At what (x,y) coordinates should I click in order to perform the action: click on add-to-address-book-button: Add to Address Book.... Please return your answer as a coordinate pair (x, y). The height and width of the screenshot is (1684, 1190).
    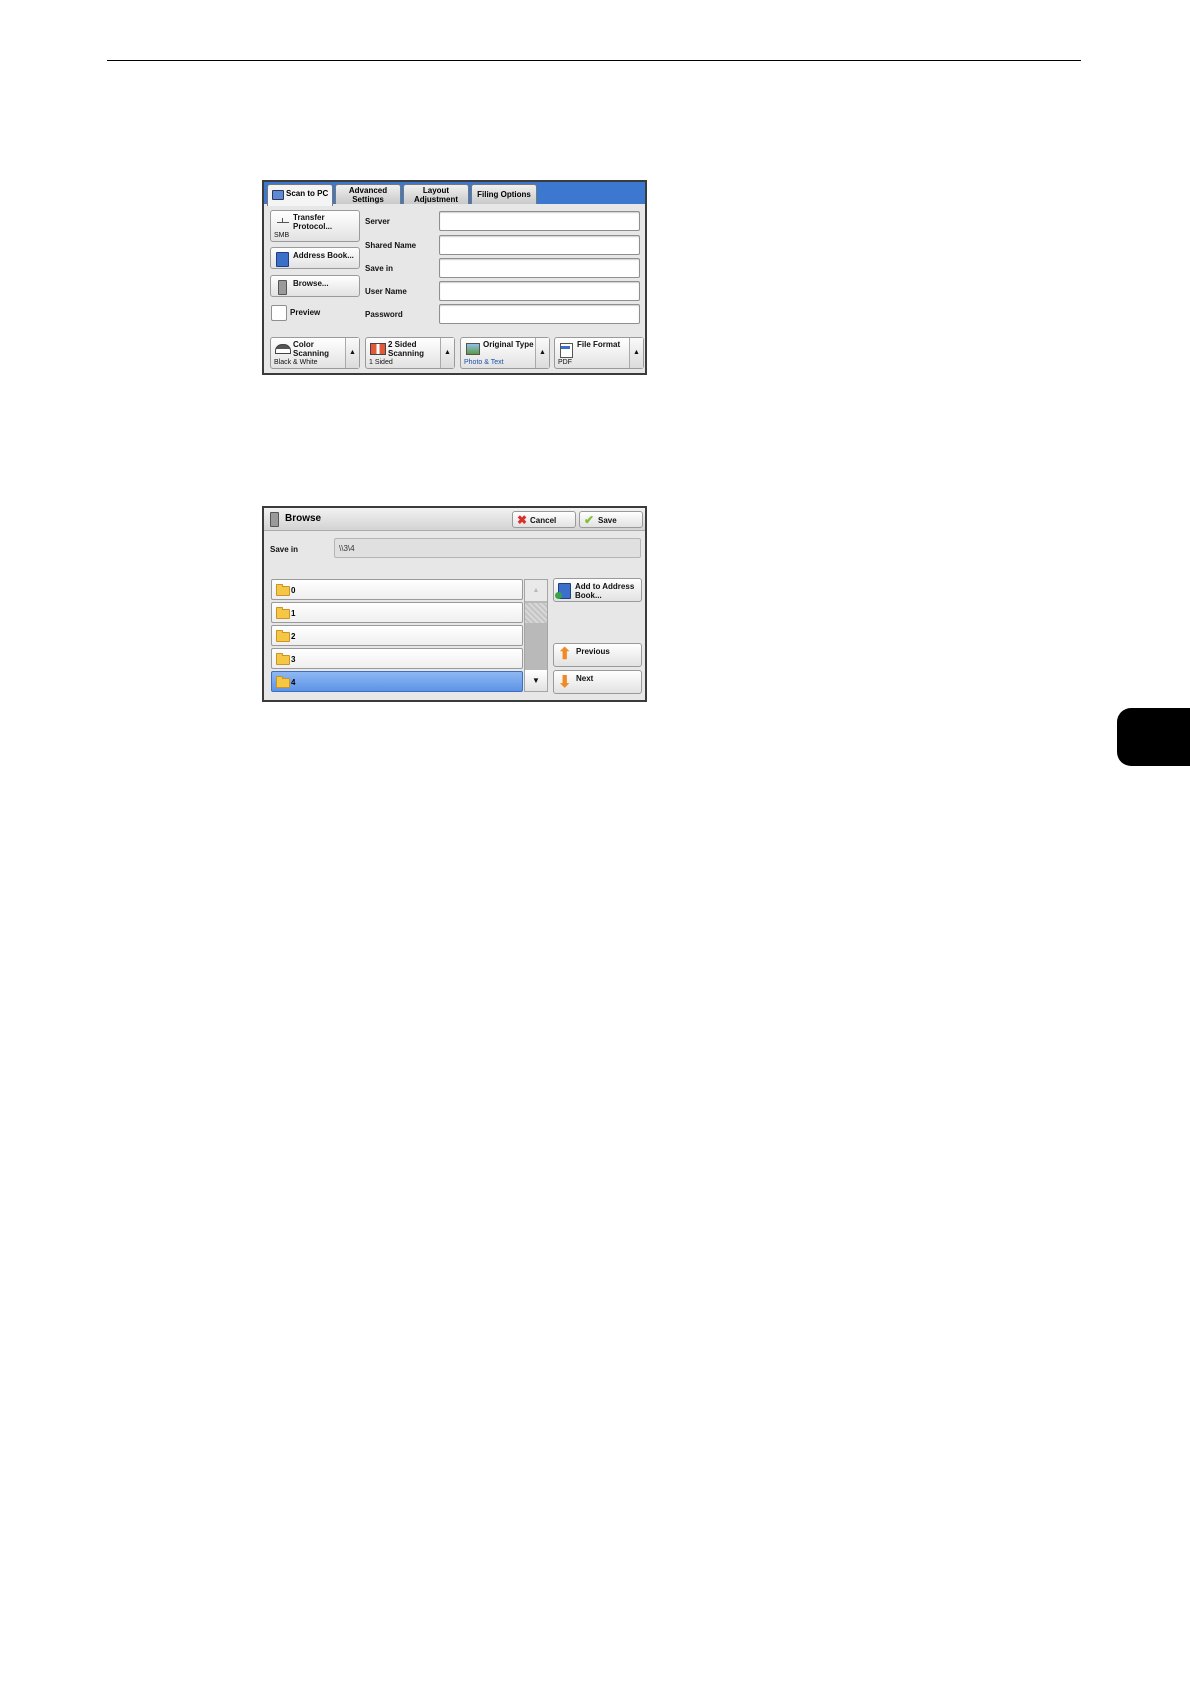
    Looking at the image, I should click on (597, 590).